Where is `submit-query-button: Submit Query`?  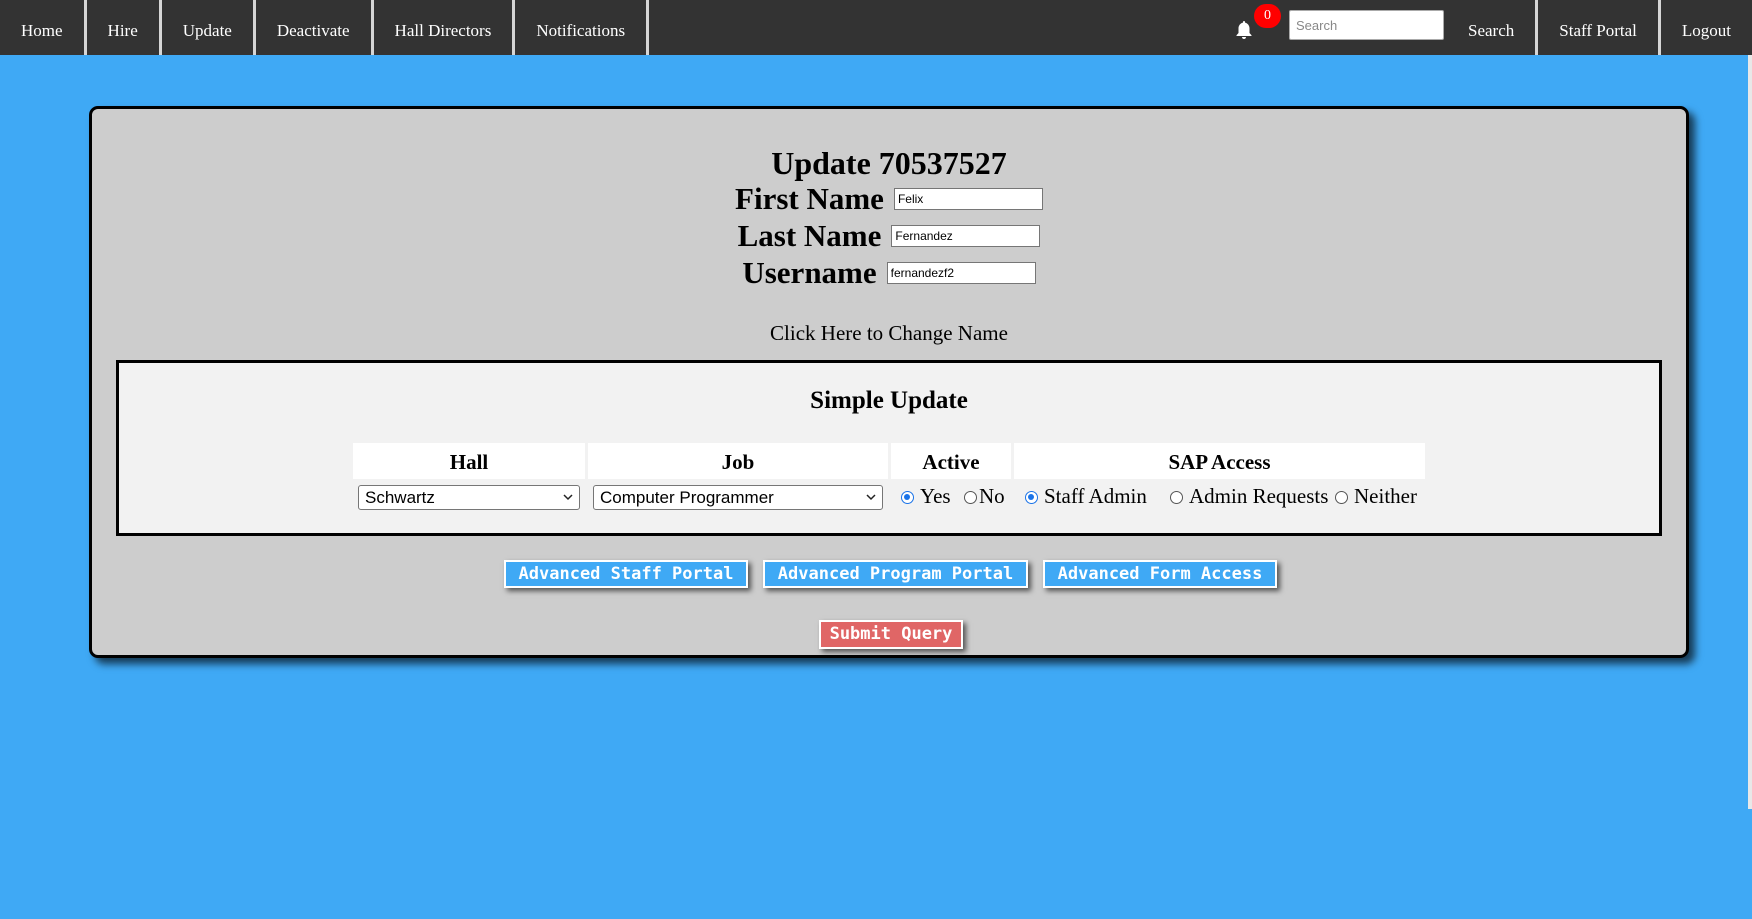 submit-query-button: Submit Query is located at coordinates (891, 634).